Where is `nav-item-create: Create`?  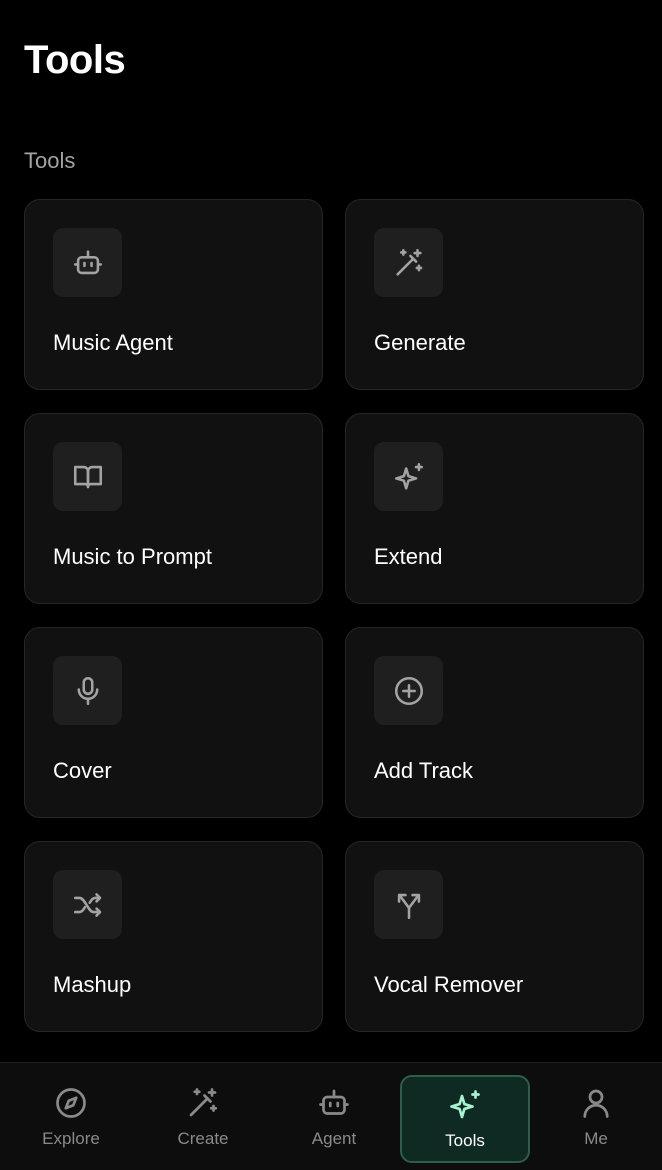 nav-item-create: Create is located at coordinates (203, 1119).